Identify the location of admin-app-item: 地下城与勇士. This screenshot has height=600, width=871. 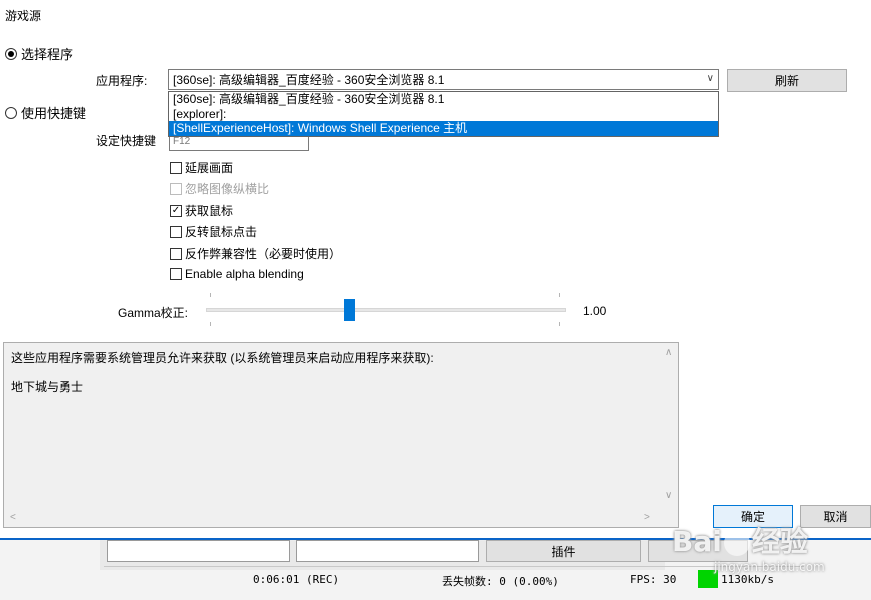
(47, 387).